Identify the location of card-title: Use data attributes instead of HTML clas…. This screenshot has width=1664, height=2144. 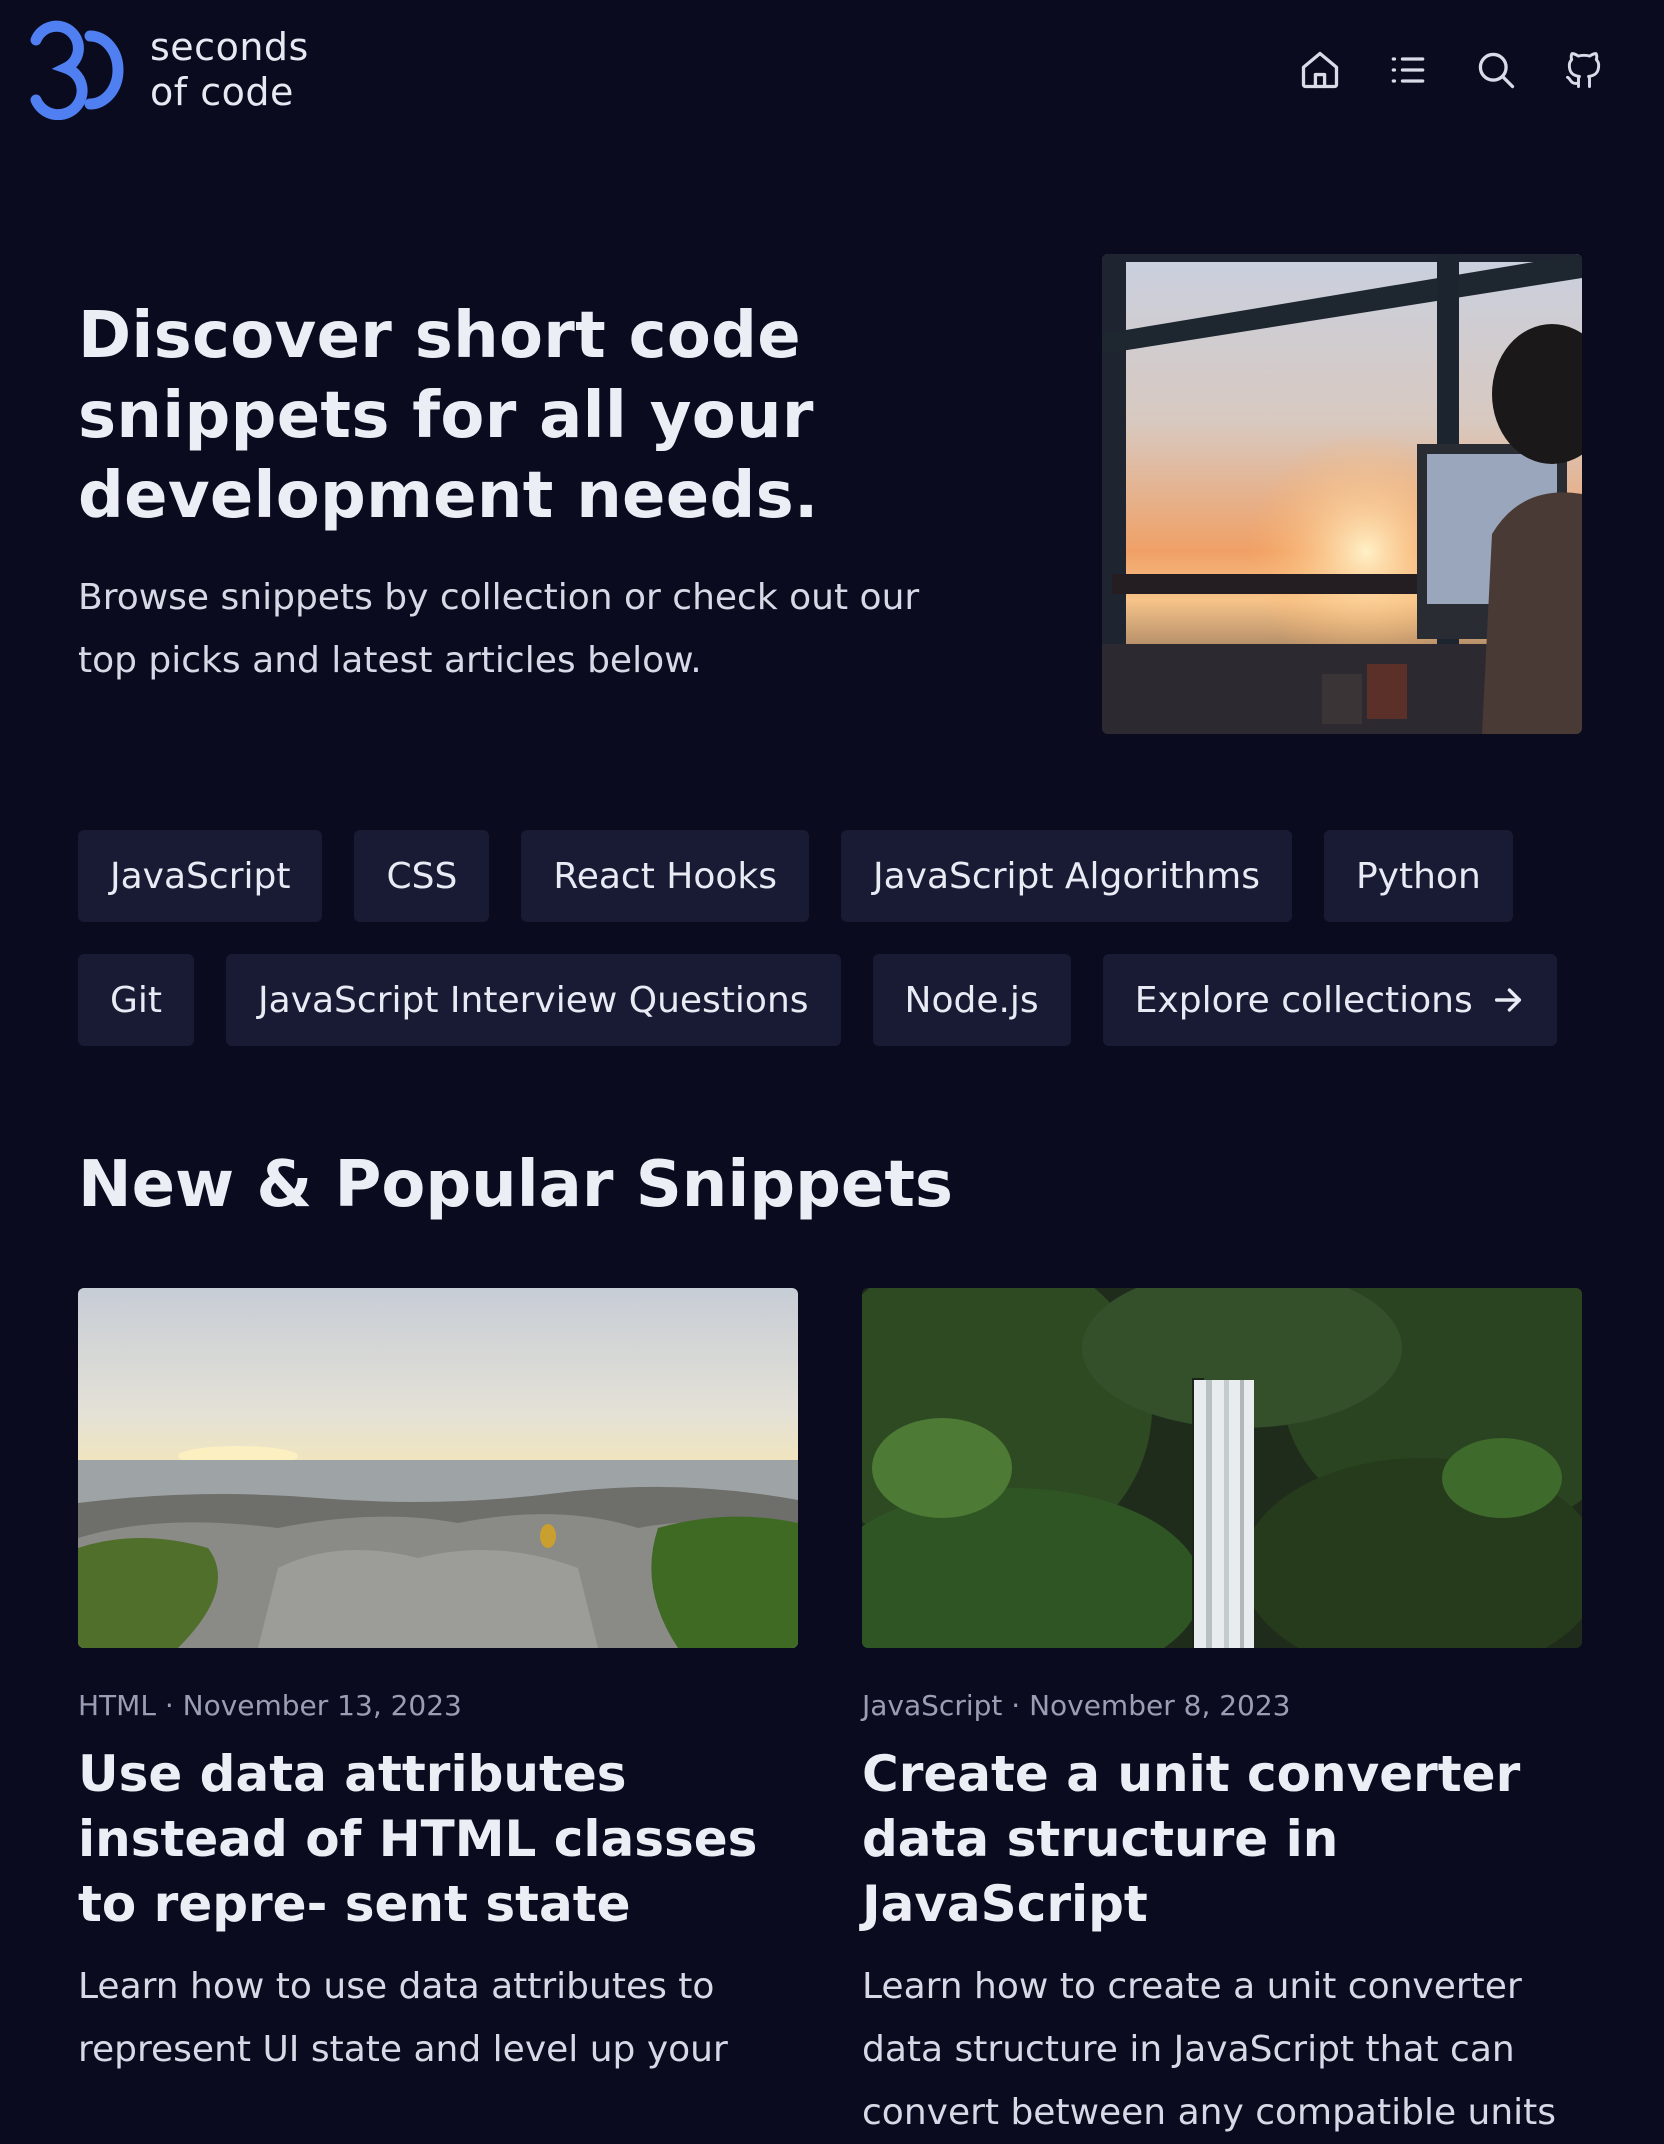
(438, 1839).